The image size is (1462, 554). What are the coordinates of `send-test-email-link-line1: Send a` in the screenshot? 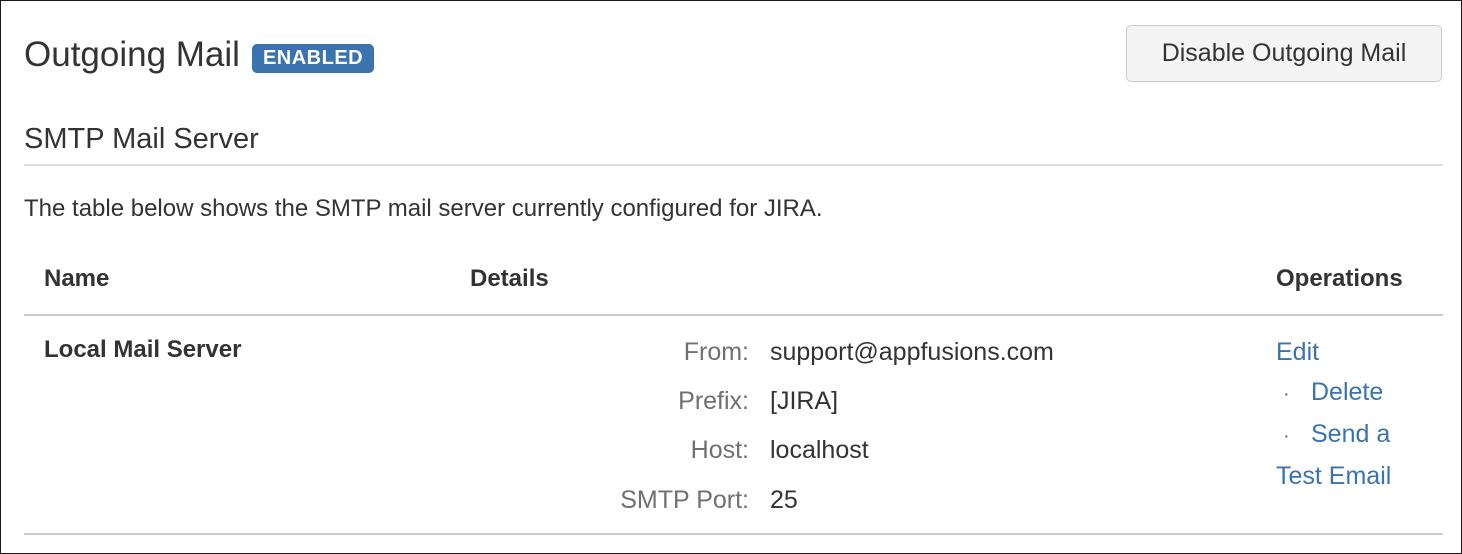 It's located at (1350, 434).